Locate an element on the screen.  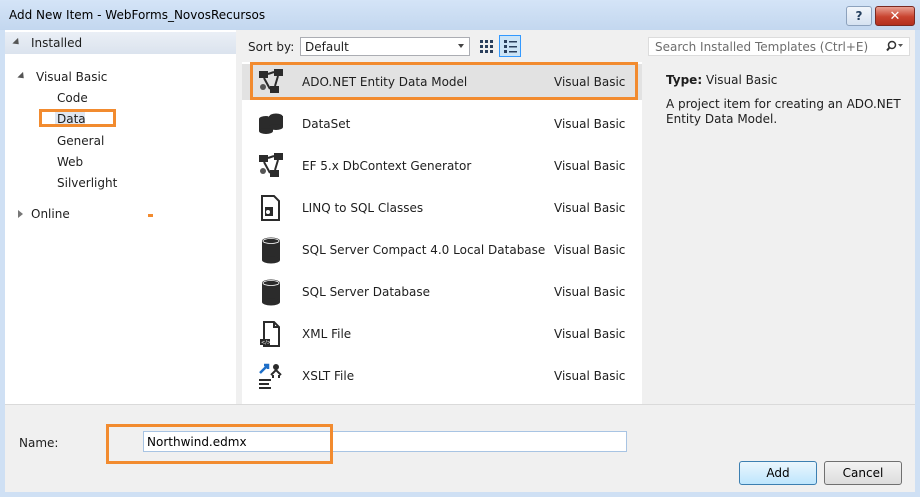
selected-template-highlight-box is located at coordinates (444, 81).